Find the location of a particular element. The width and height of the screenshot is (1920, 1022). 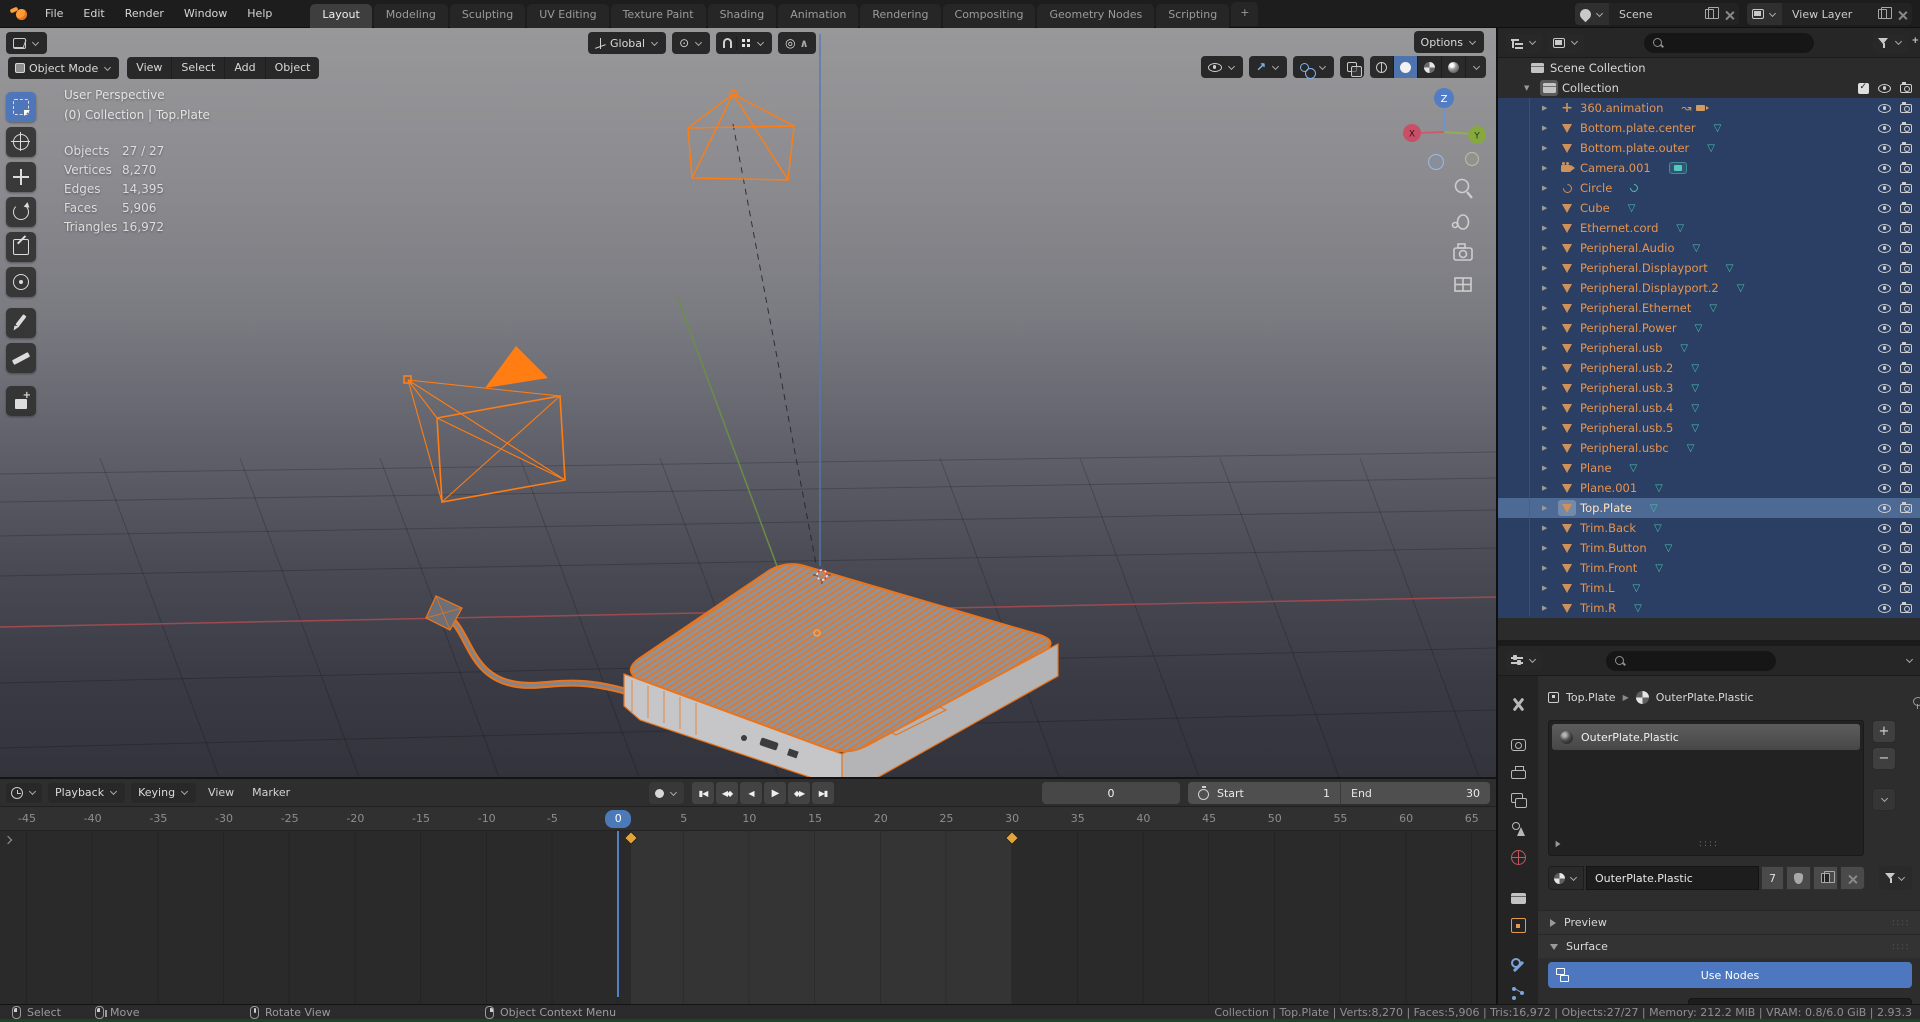

camera-object is located at coordinates (484, 424).